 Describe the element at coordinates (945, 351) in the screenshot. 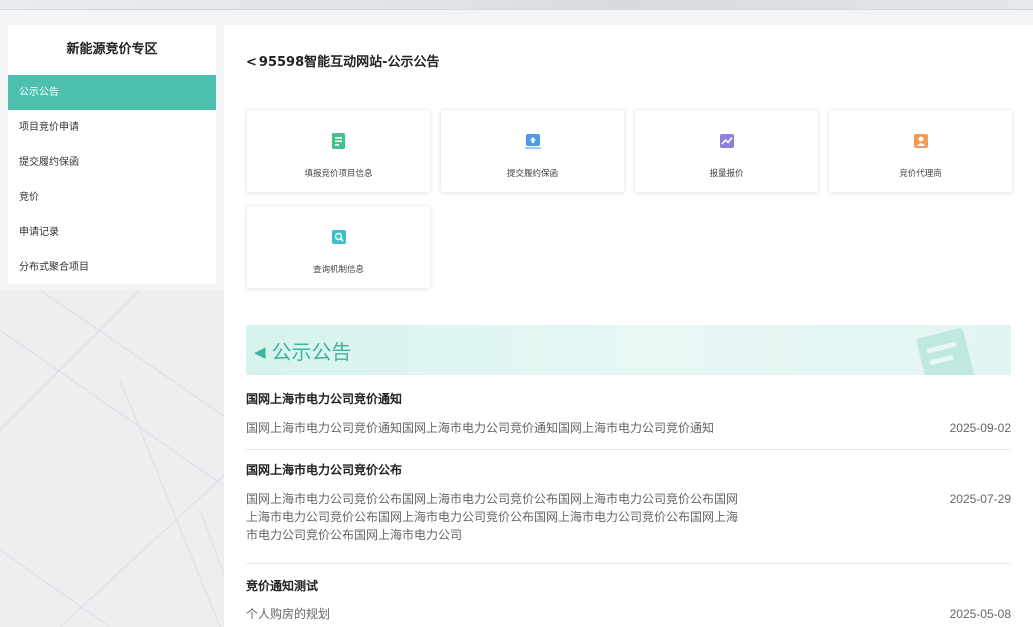

I see `document-decoration-icon` at that location.